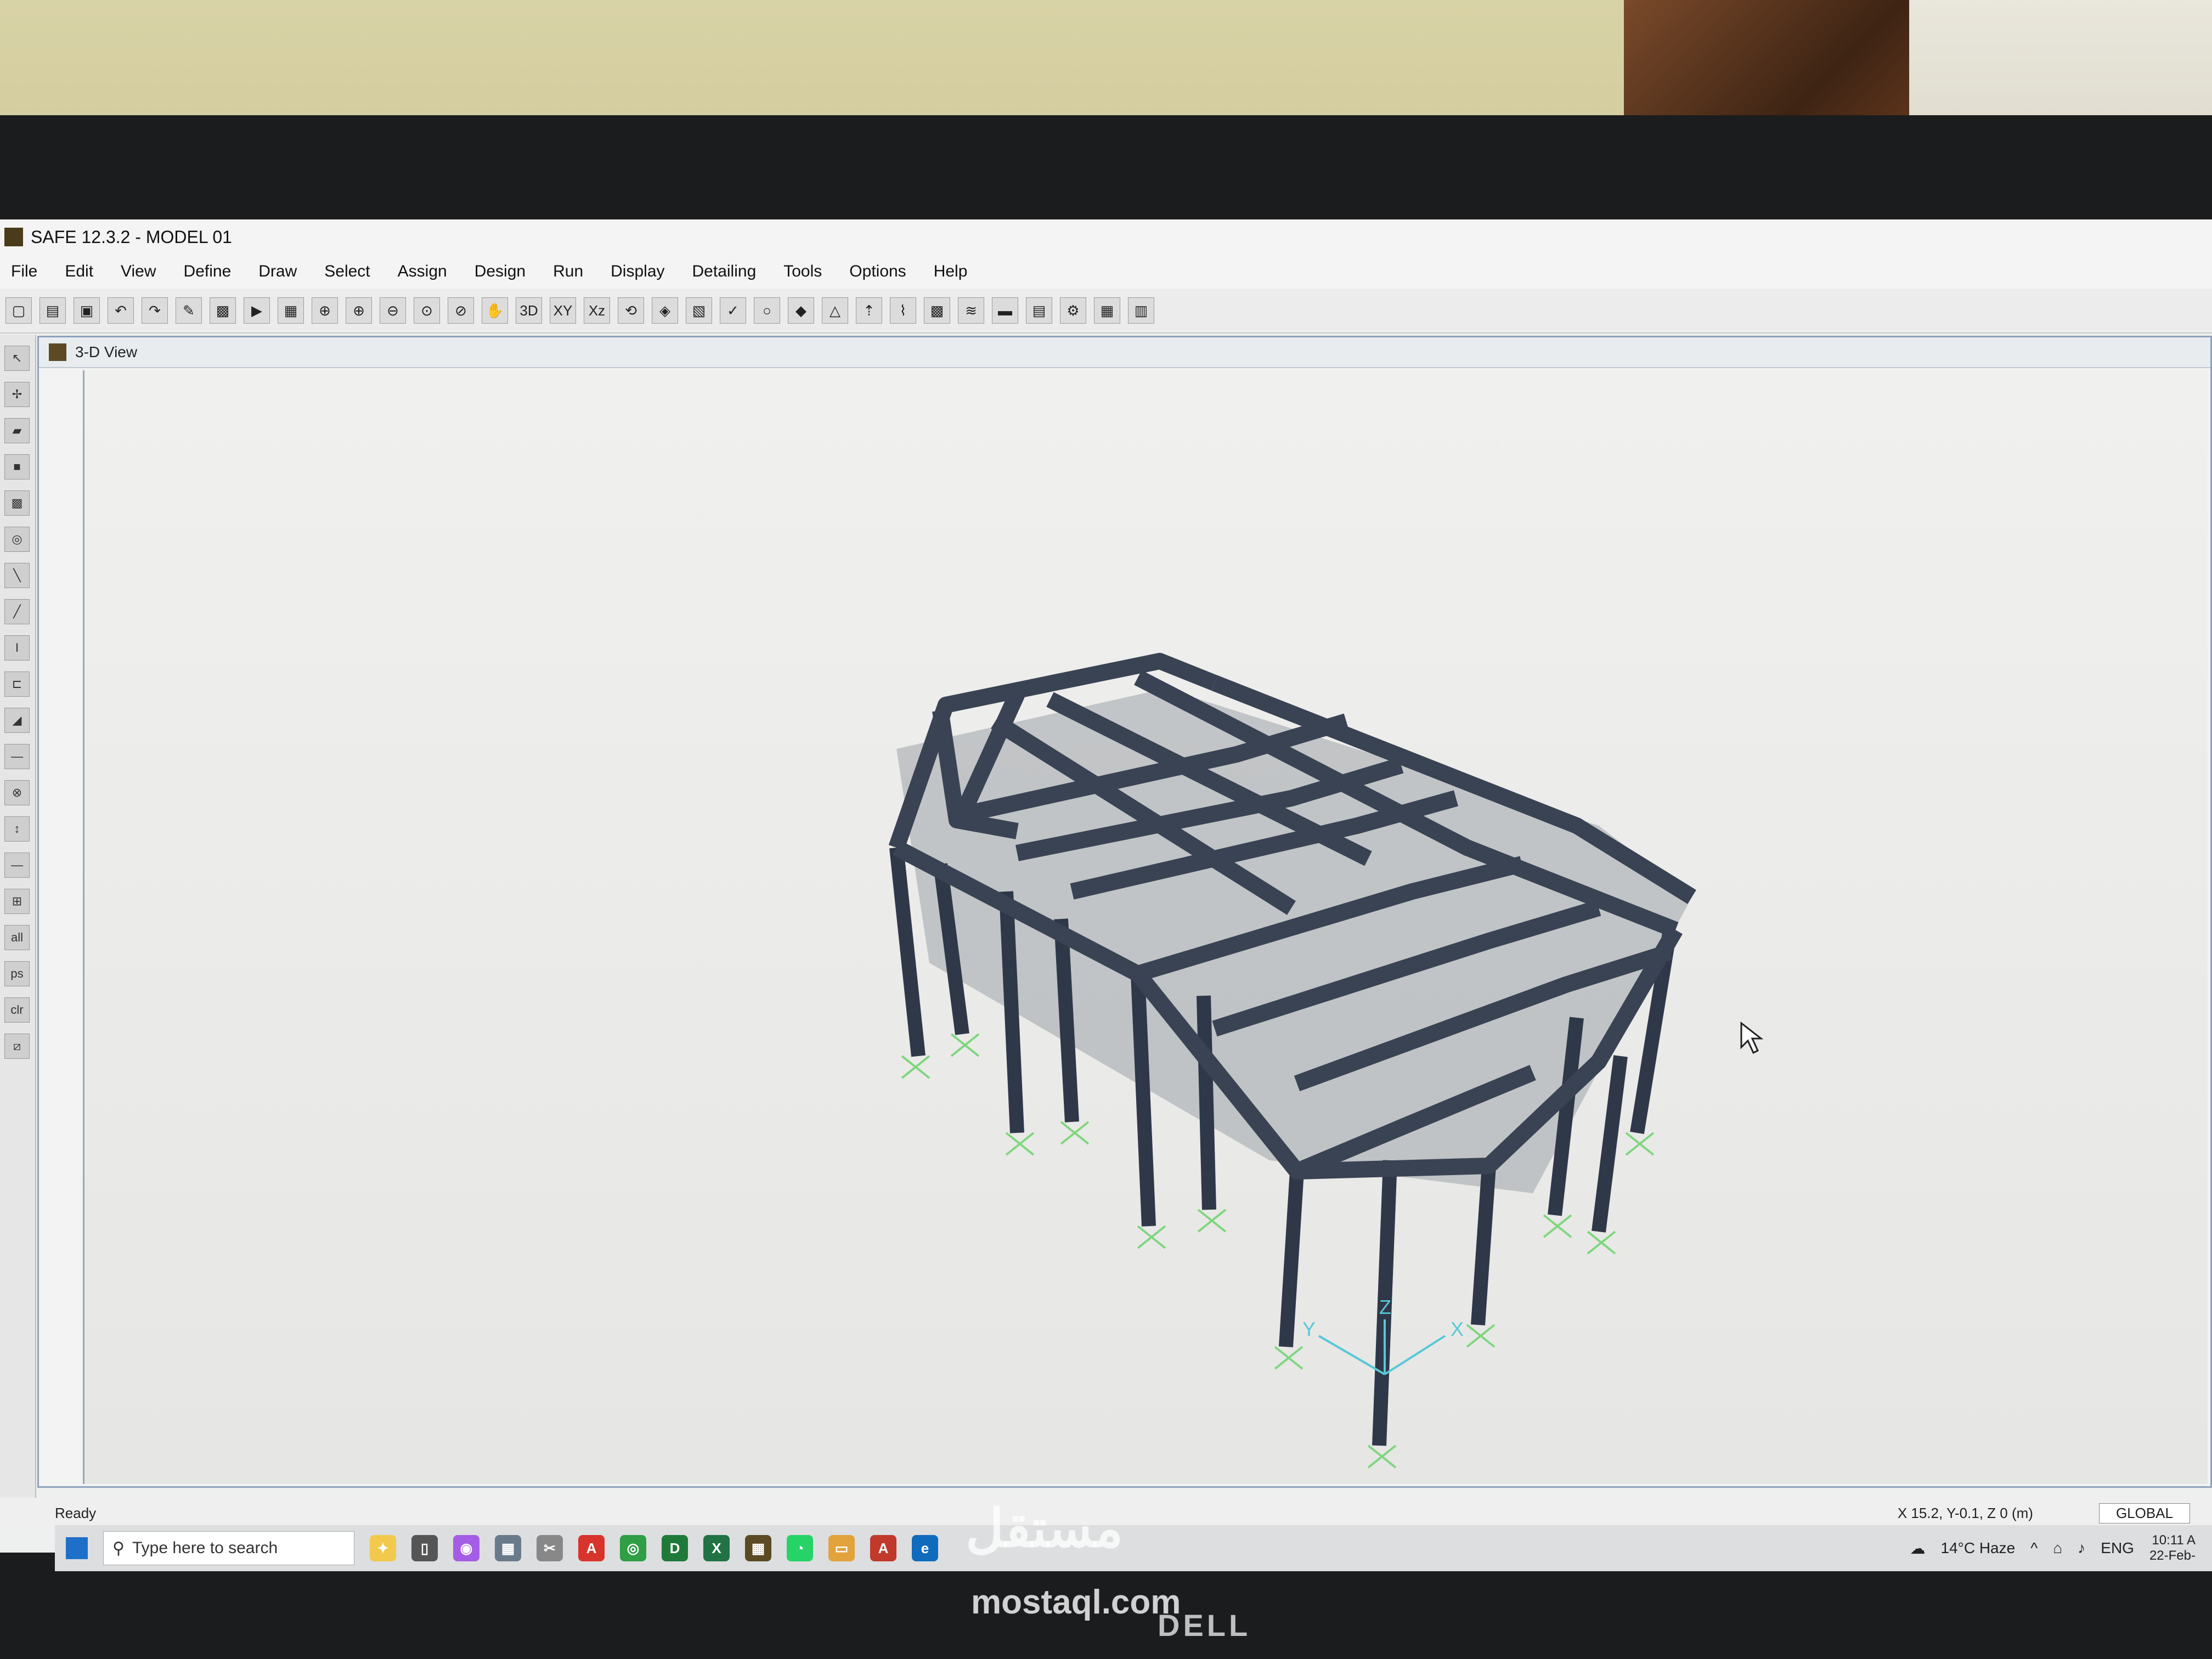  I want to click on report-icon: ▥, so click(1141, 310).